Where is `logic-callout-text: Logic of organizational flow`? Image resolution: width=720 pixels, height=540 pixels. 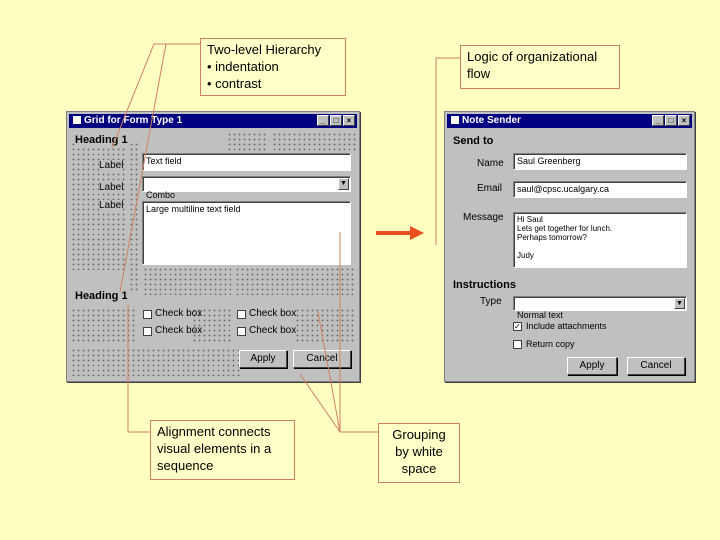 logic-callout-text: Logic of organizational flow is located at coordinates (532, 65).